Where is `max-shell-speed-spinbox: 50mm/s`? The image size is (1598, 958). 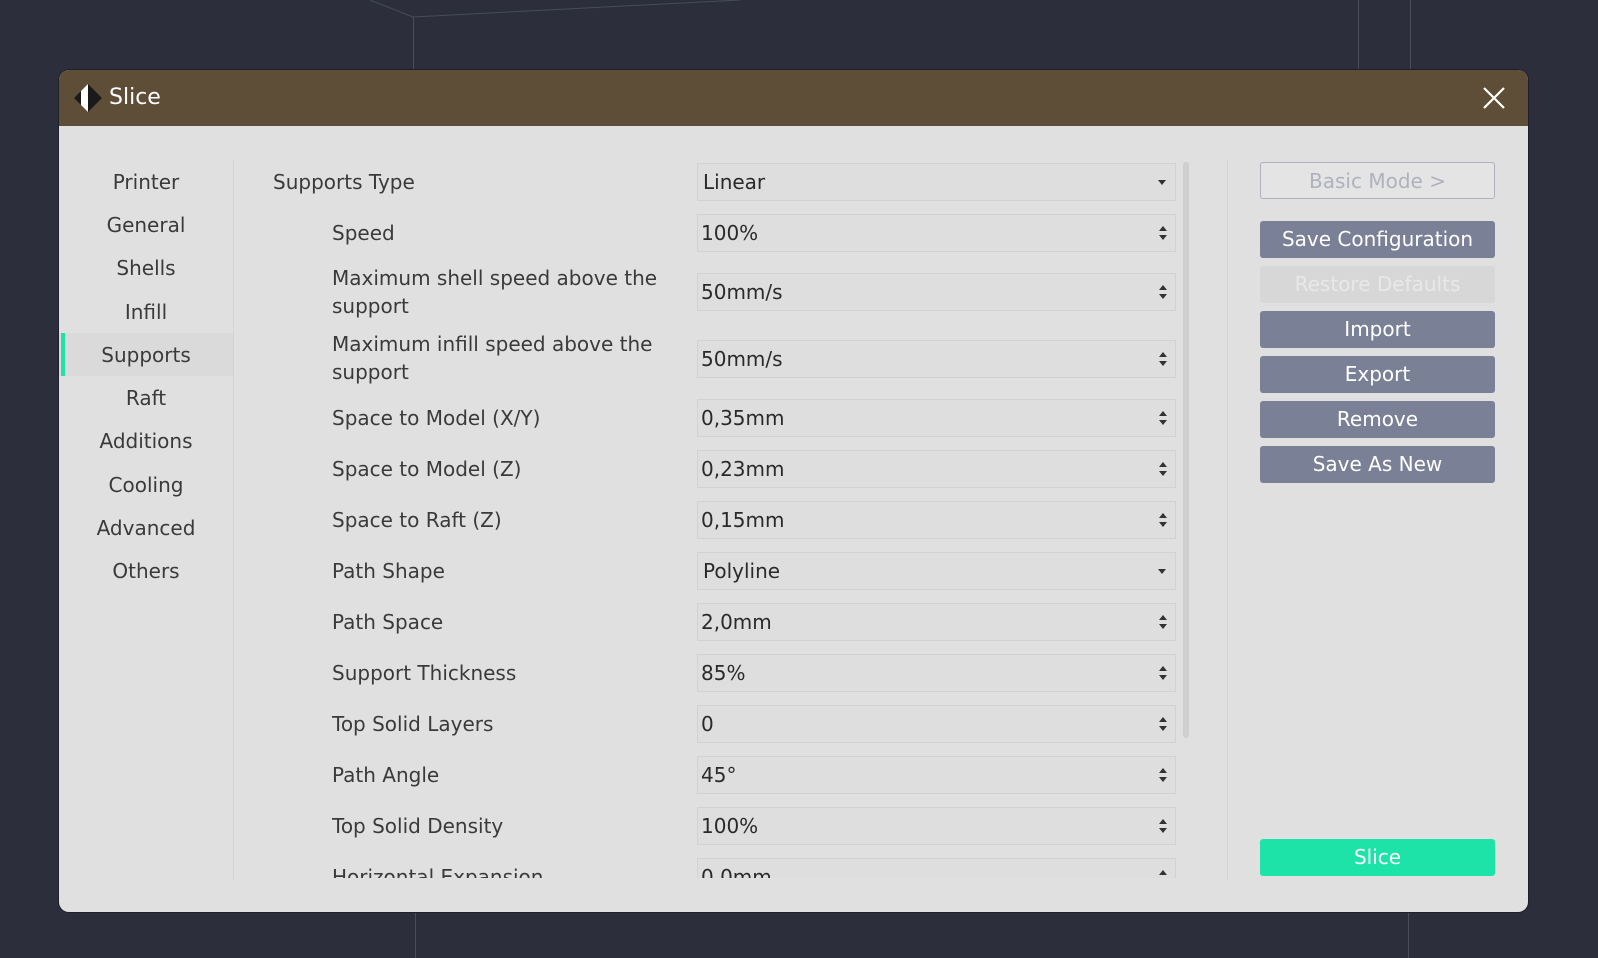
max-shell-speed-spinbox: 50mm/s is located at coordinates (936, 292).